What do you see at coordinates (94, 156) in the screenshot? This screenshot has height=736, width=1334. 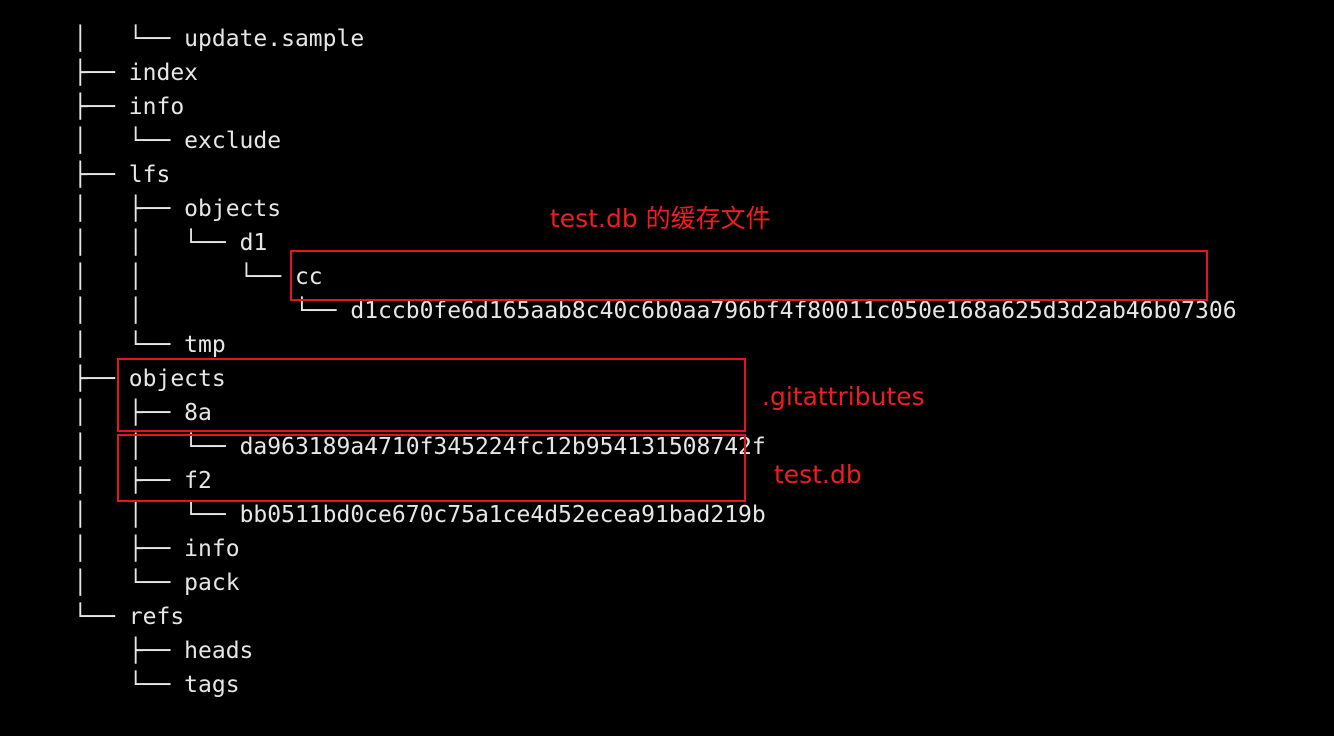 I see `tree-line-lfs: ├── lfs` at bounding box center [94, 156].